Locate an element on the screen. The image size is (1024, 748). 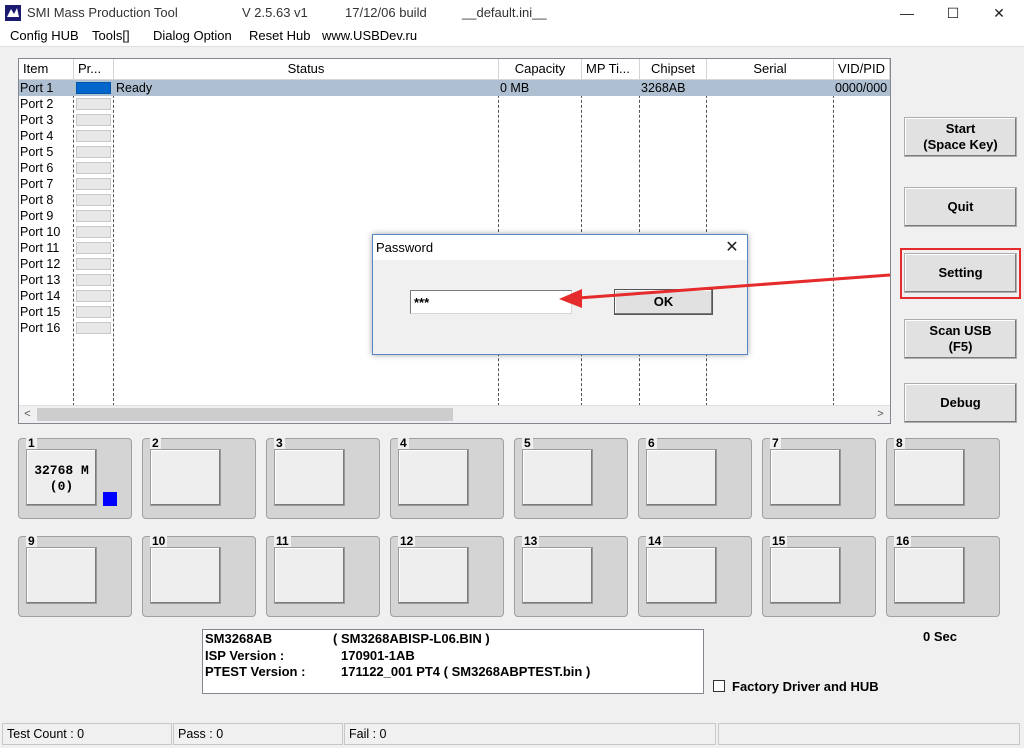
isp-label: ISP Version : is located at coordinates (245, 655).